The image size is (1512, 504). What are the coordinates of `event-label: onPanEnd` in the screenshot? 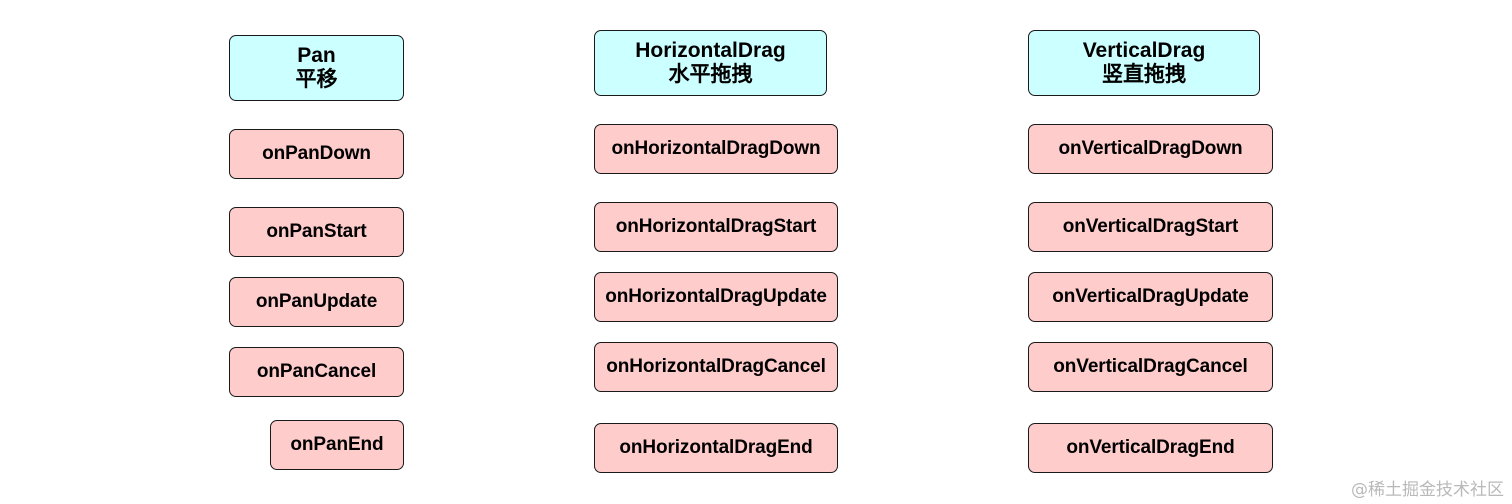 It's located at (337, 445).